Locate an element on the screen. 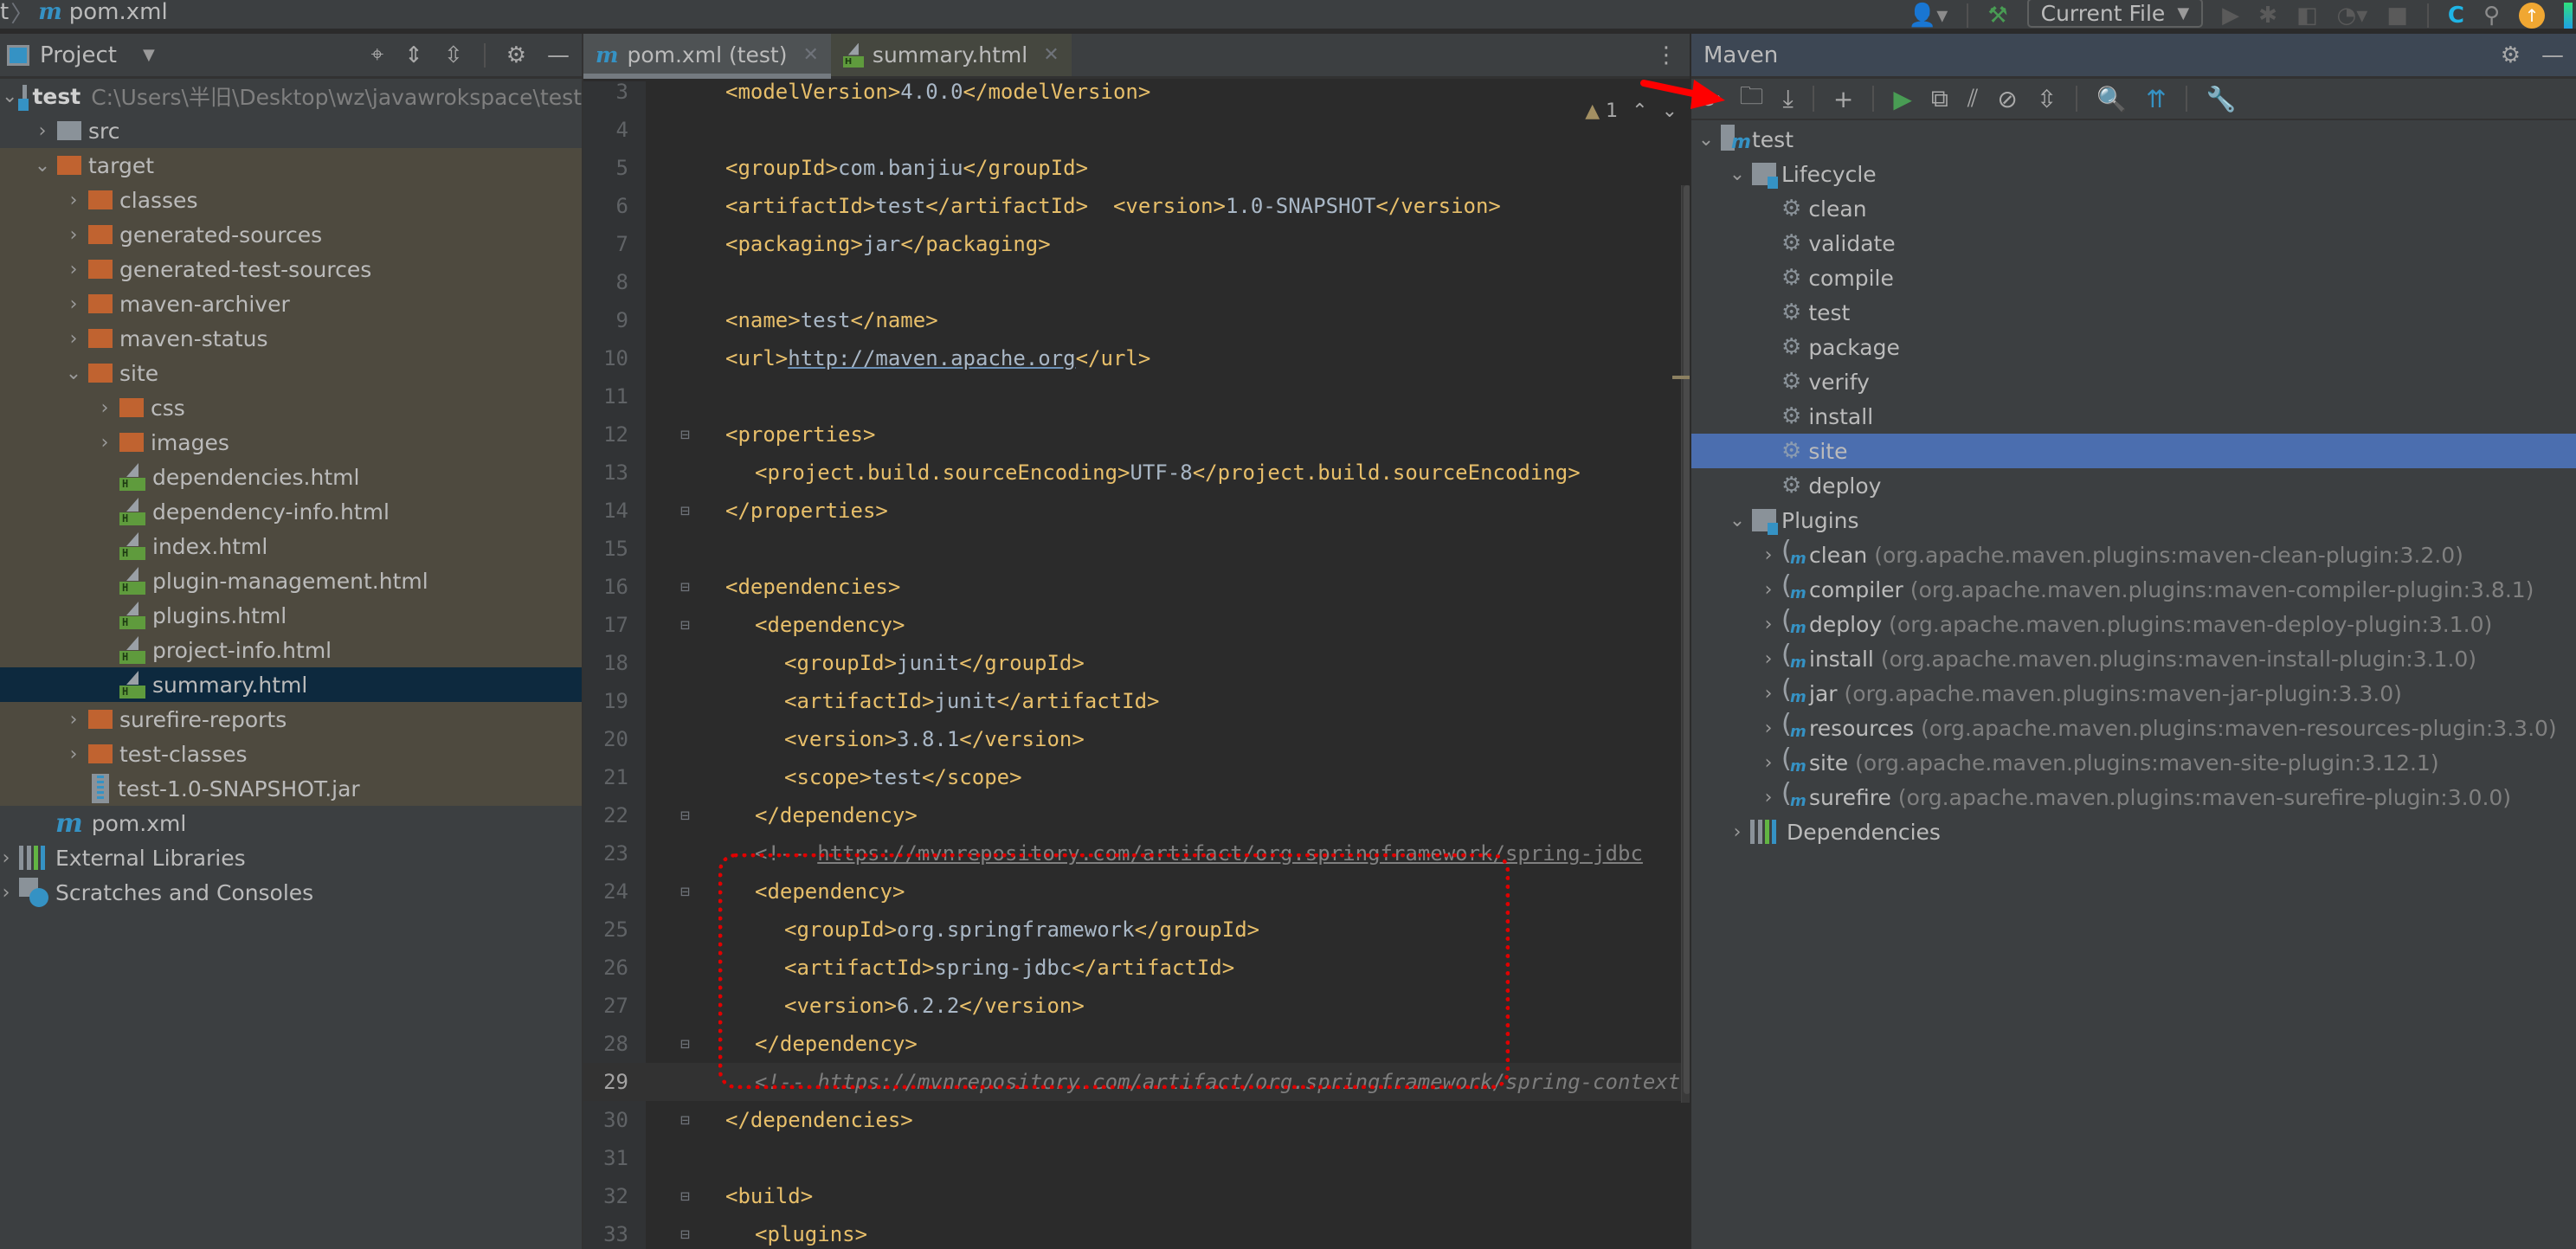 The image size is (2576, 1249). tree-item: › test-classes is located at coordinates (291, 754).